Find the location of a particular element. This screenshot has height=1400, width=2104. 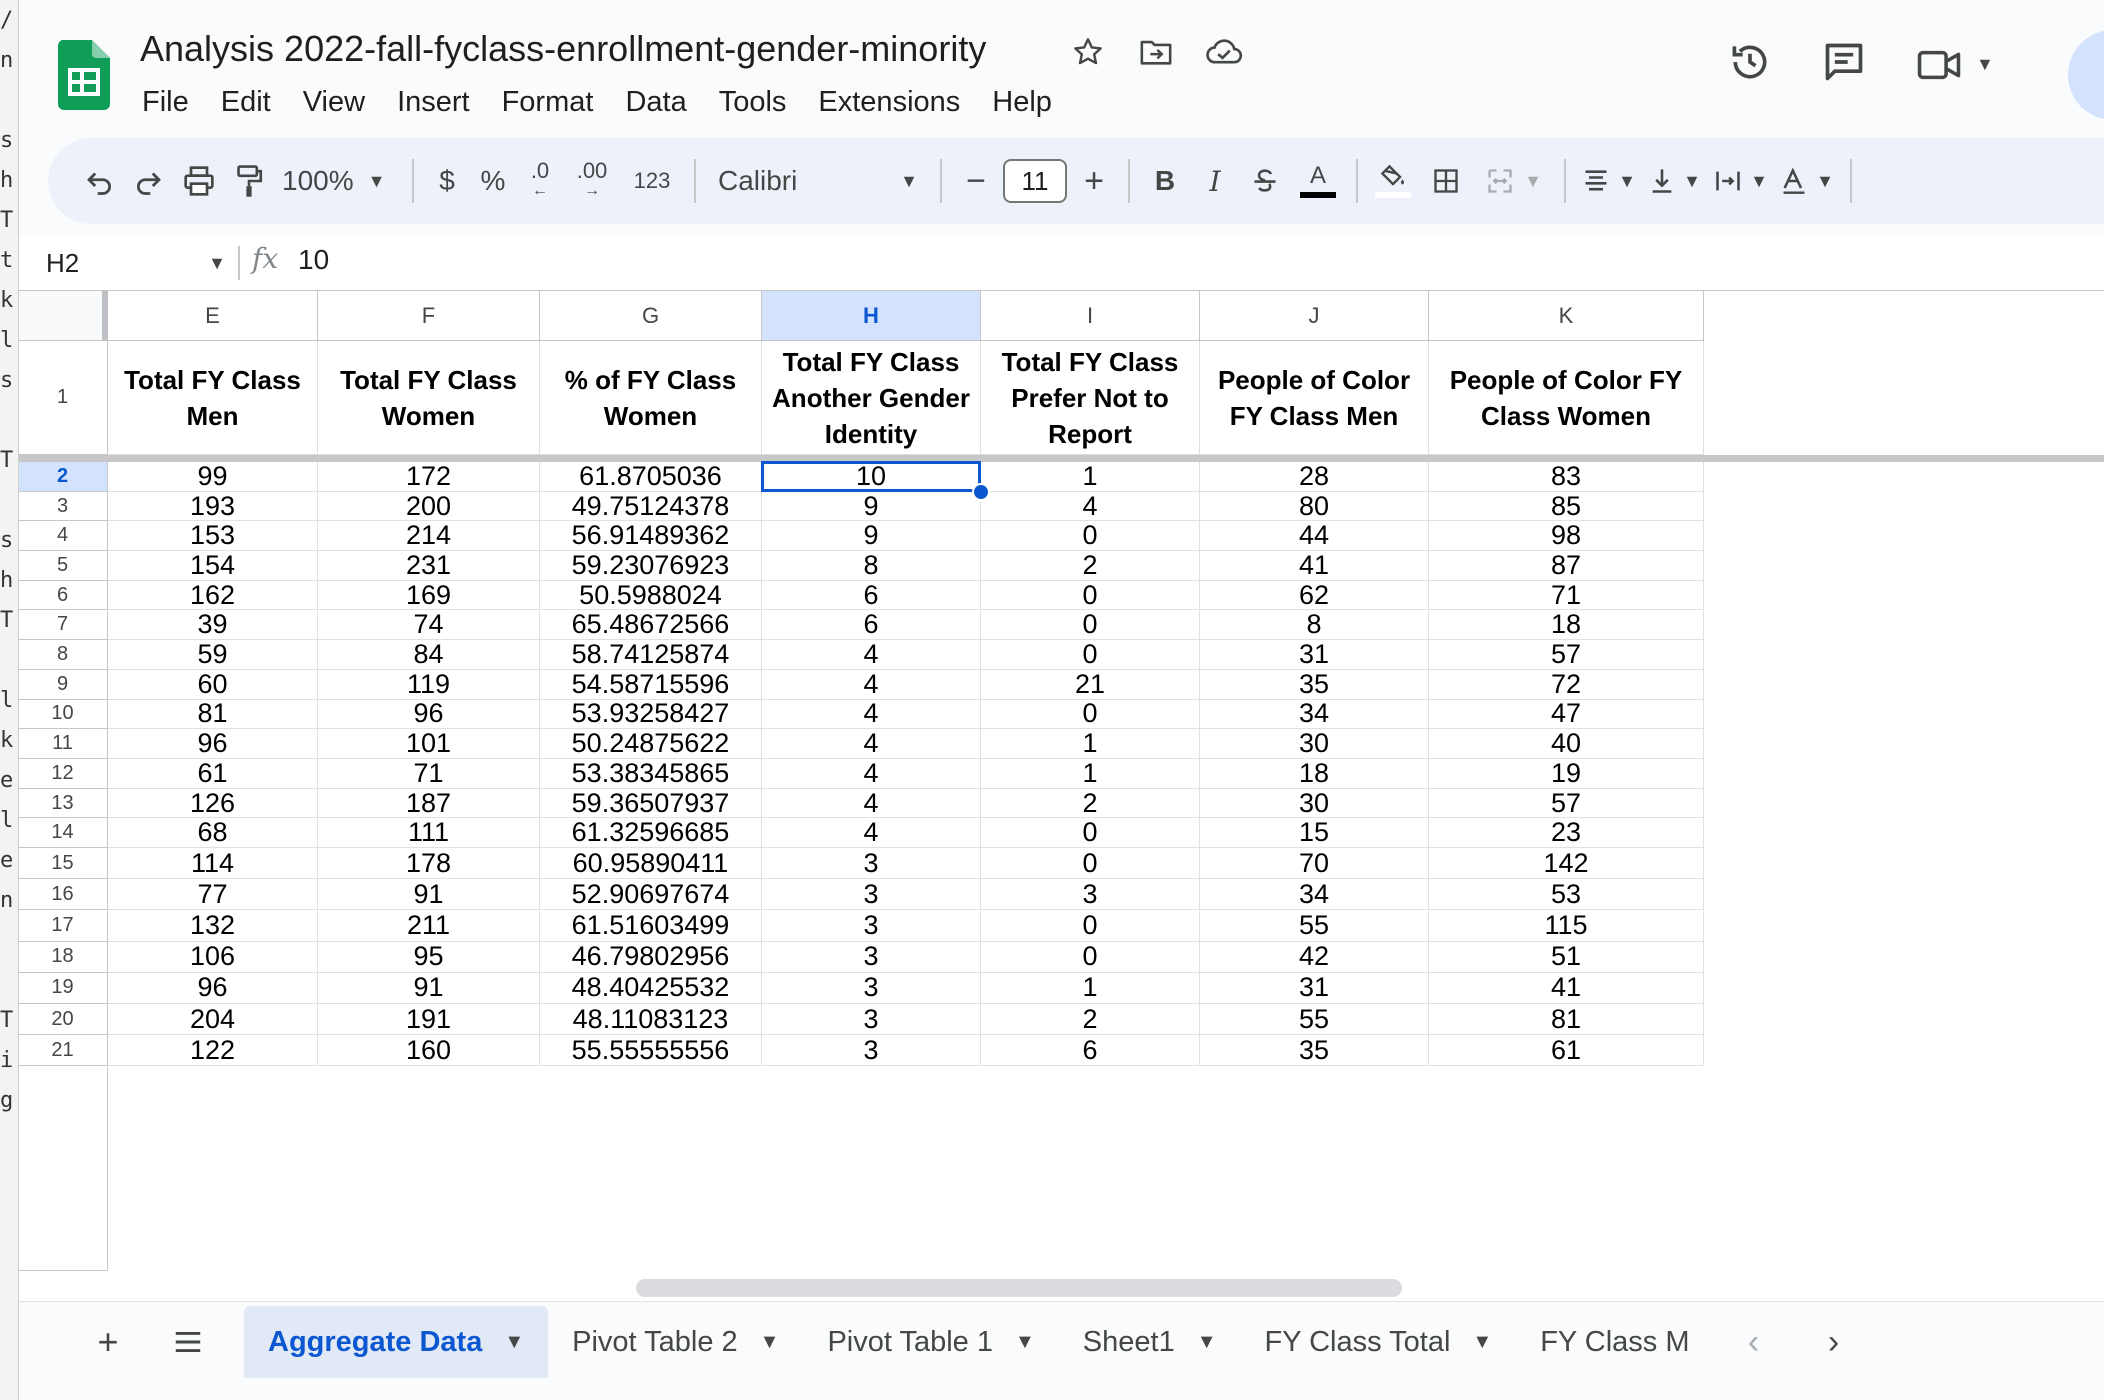

table-cell: 44 is located at coordinates (1314, 536).